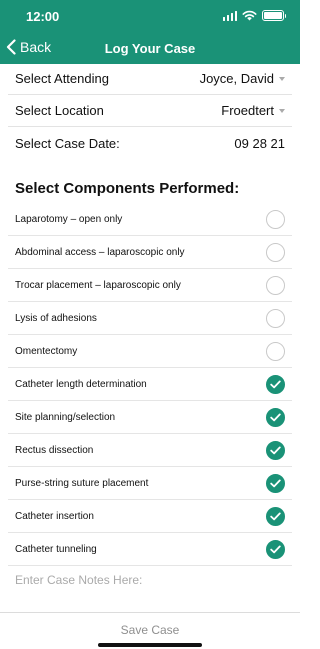 The image size is (320, 649). I want to click on component-label: Catheter insertion, so click(54, 516).